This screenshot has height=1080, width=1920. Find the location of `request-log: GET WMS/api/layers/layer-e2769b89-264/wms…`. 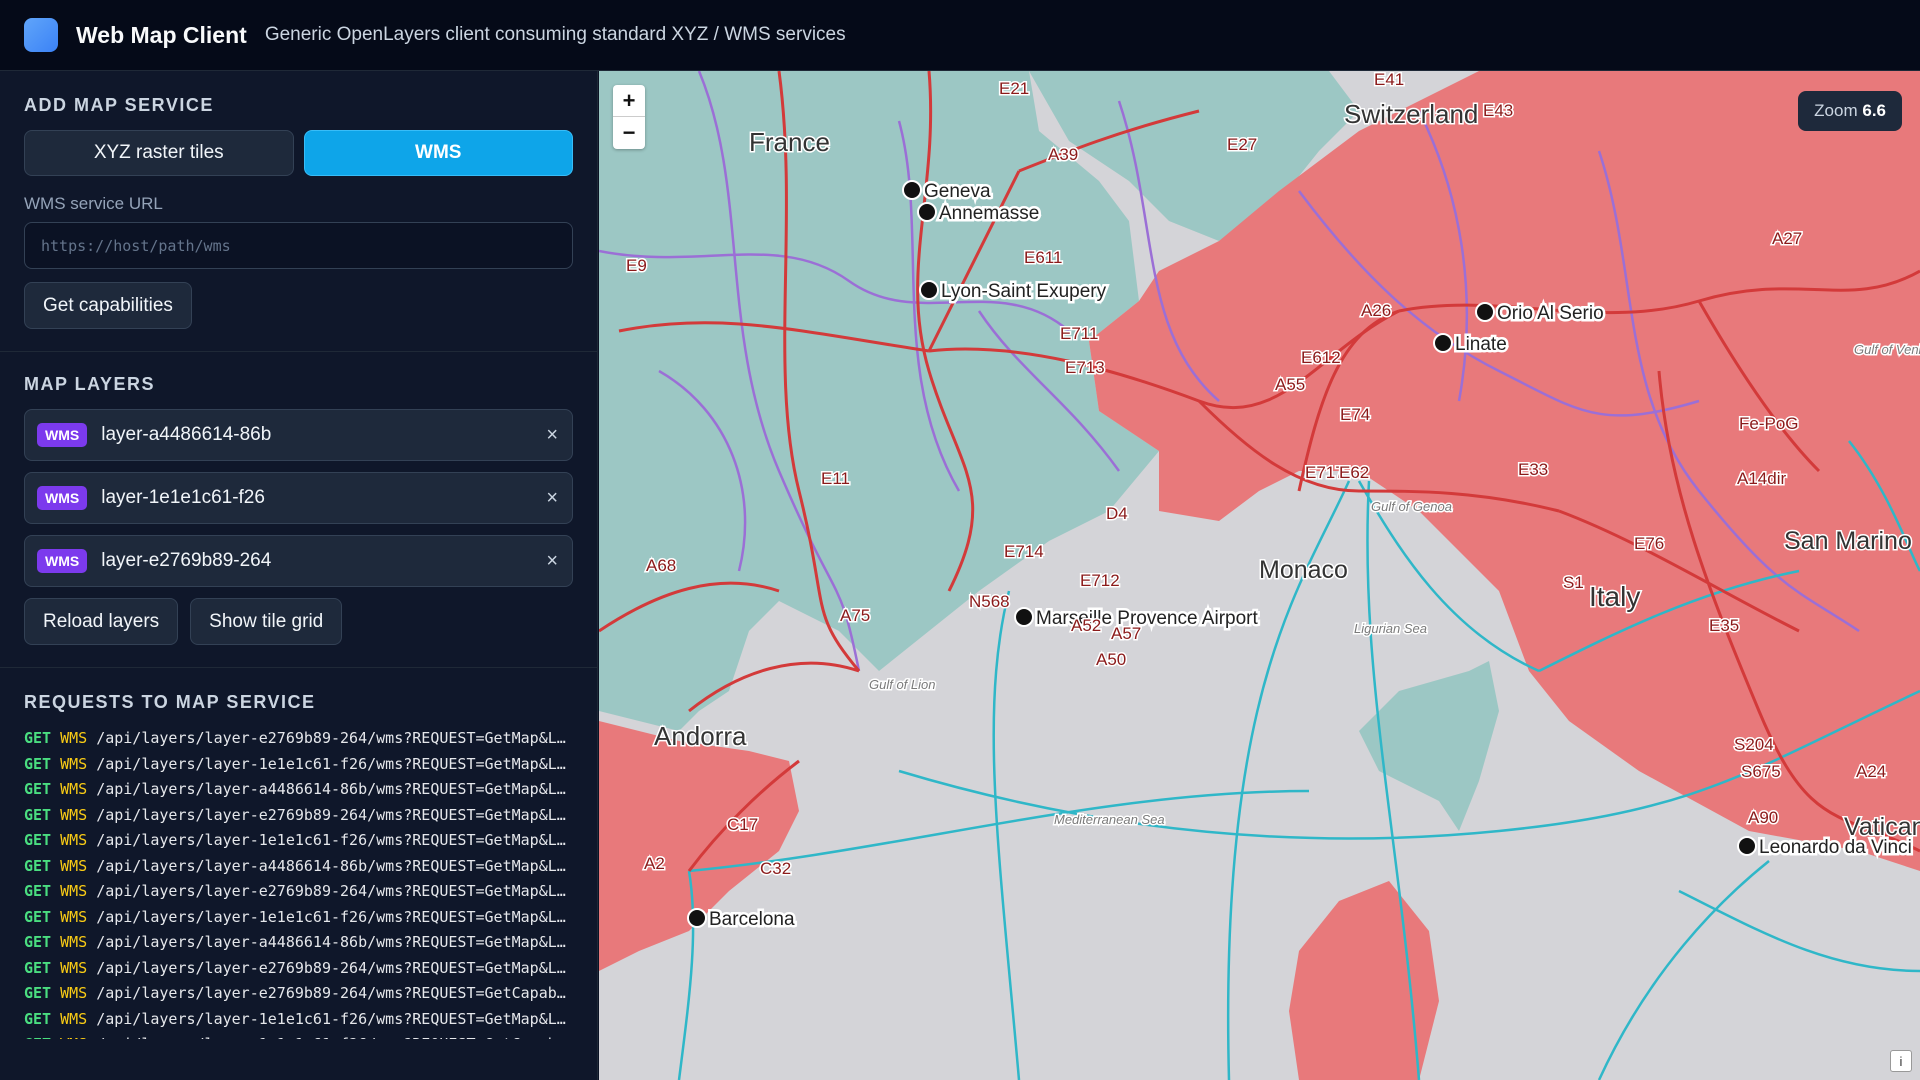

request-log: GET WMS/api/layers/layer-e2769b89-264/wms… is located at coordinates (298, 884).